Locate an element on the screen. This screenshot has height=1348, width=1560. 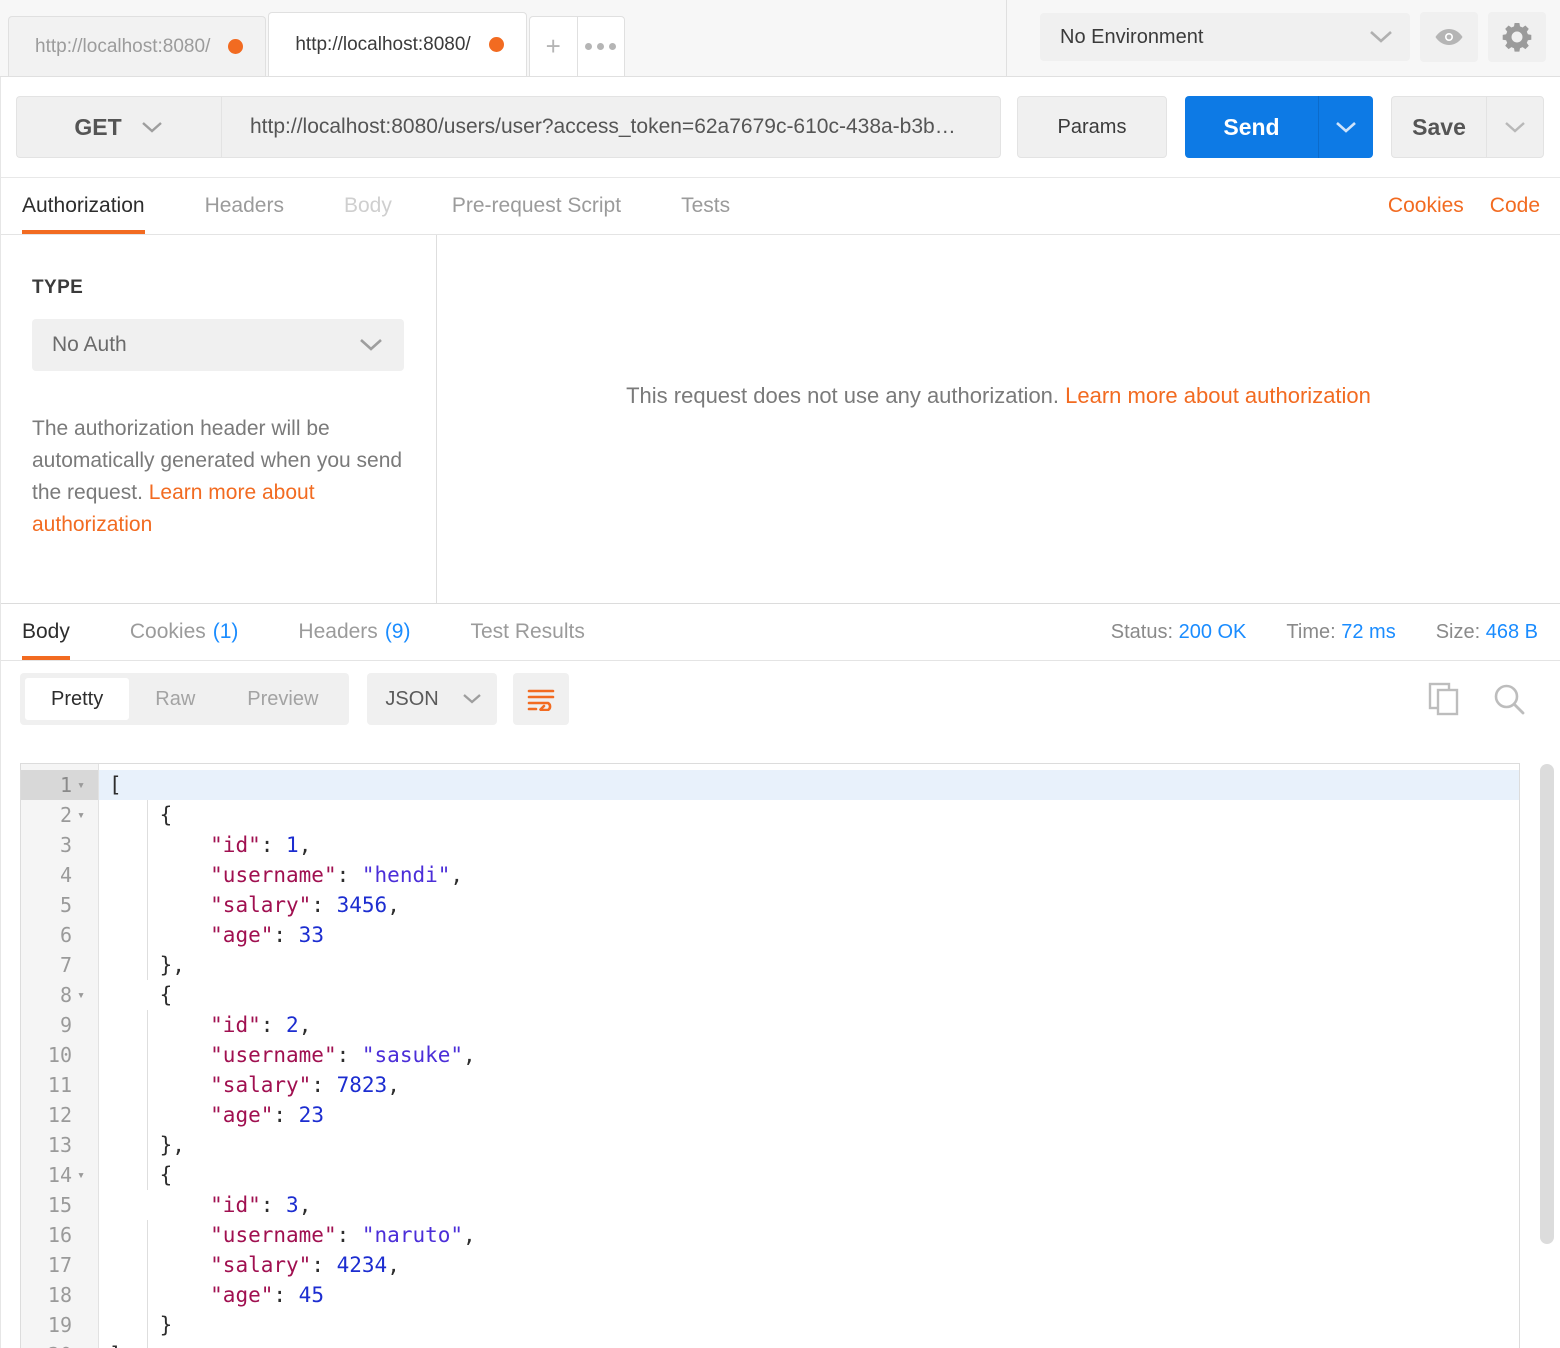
tab-pre-request-script: Pre-request Script is located at coordinates (550, 206).